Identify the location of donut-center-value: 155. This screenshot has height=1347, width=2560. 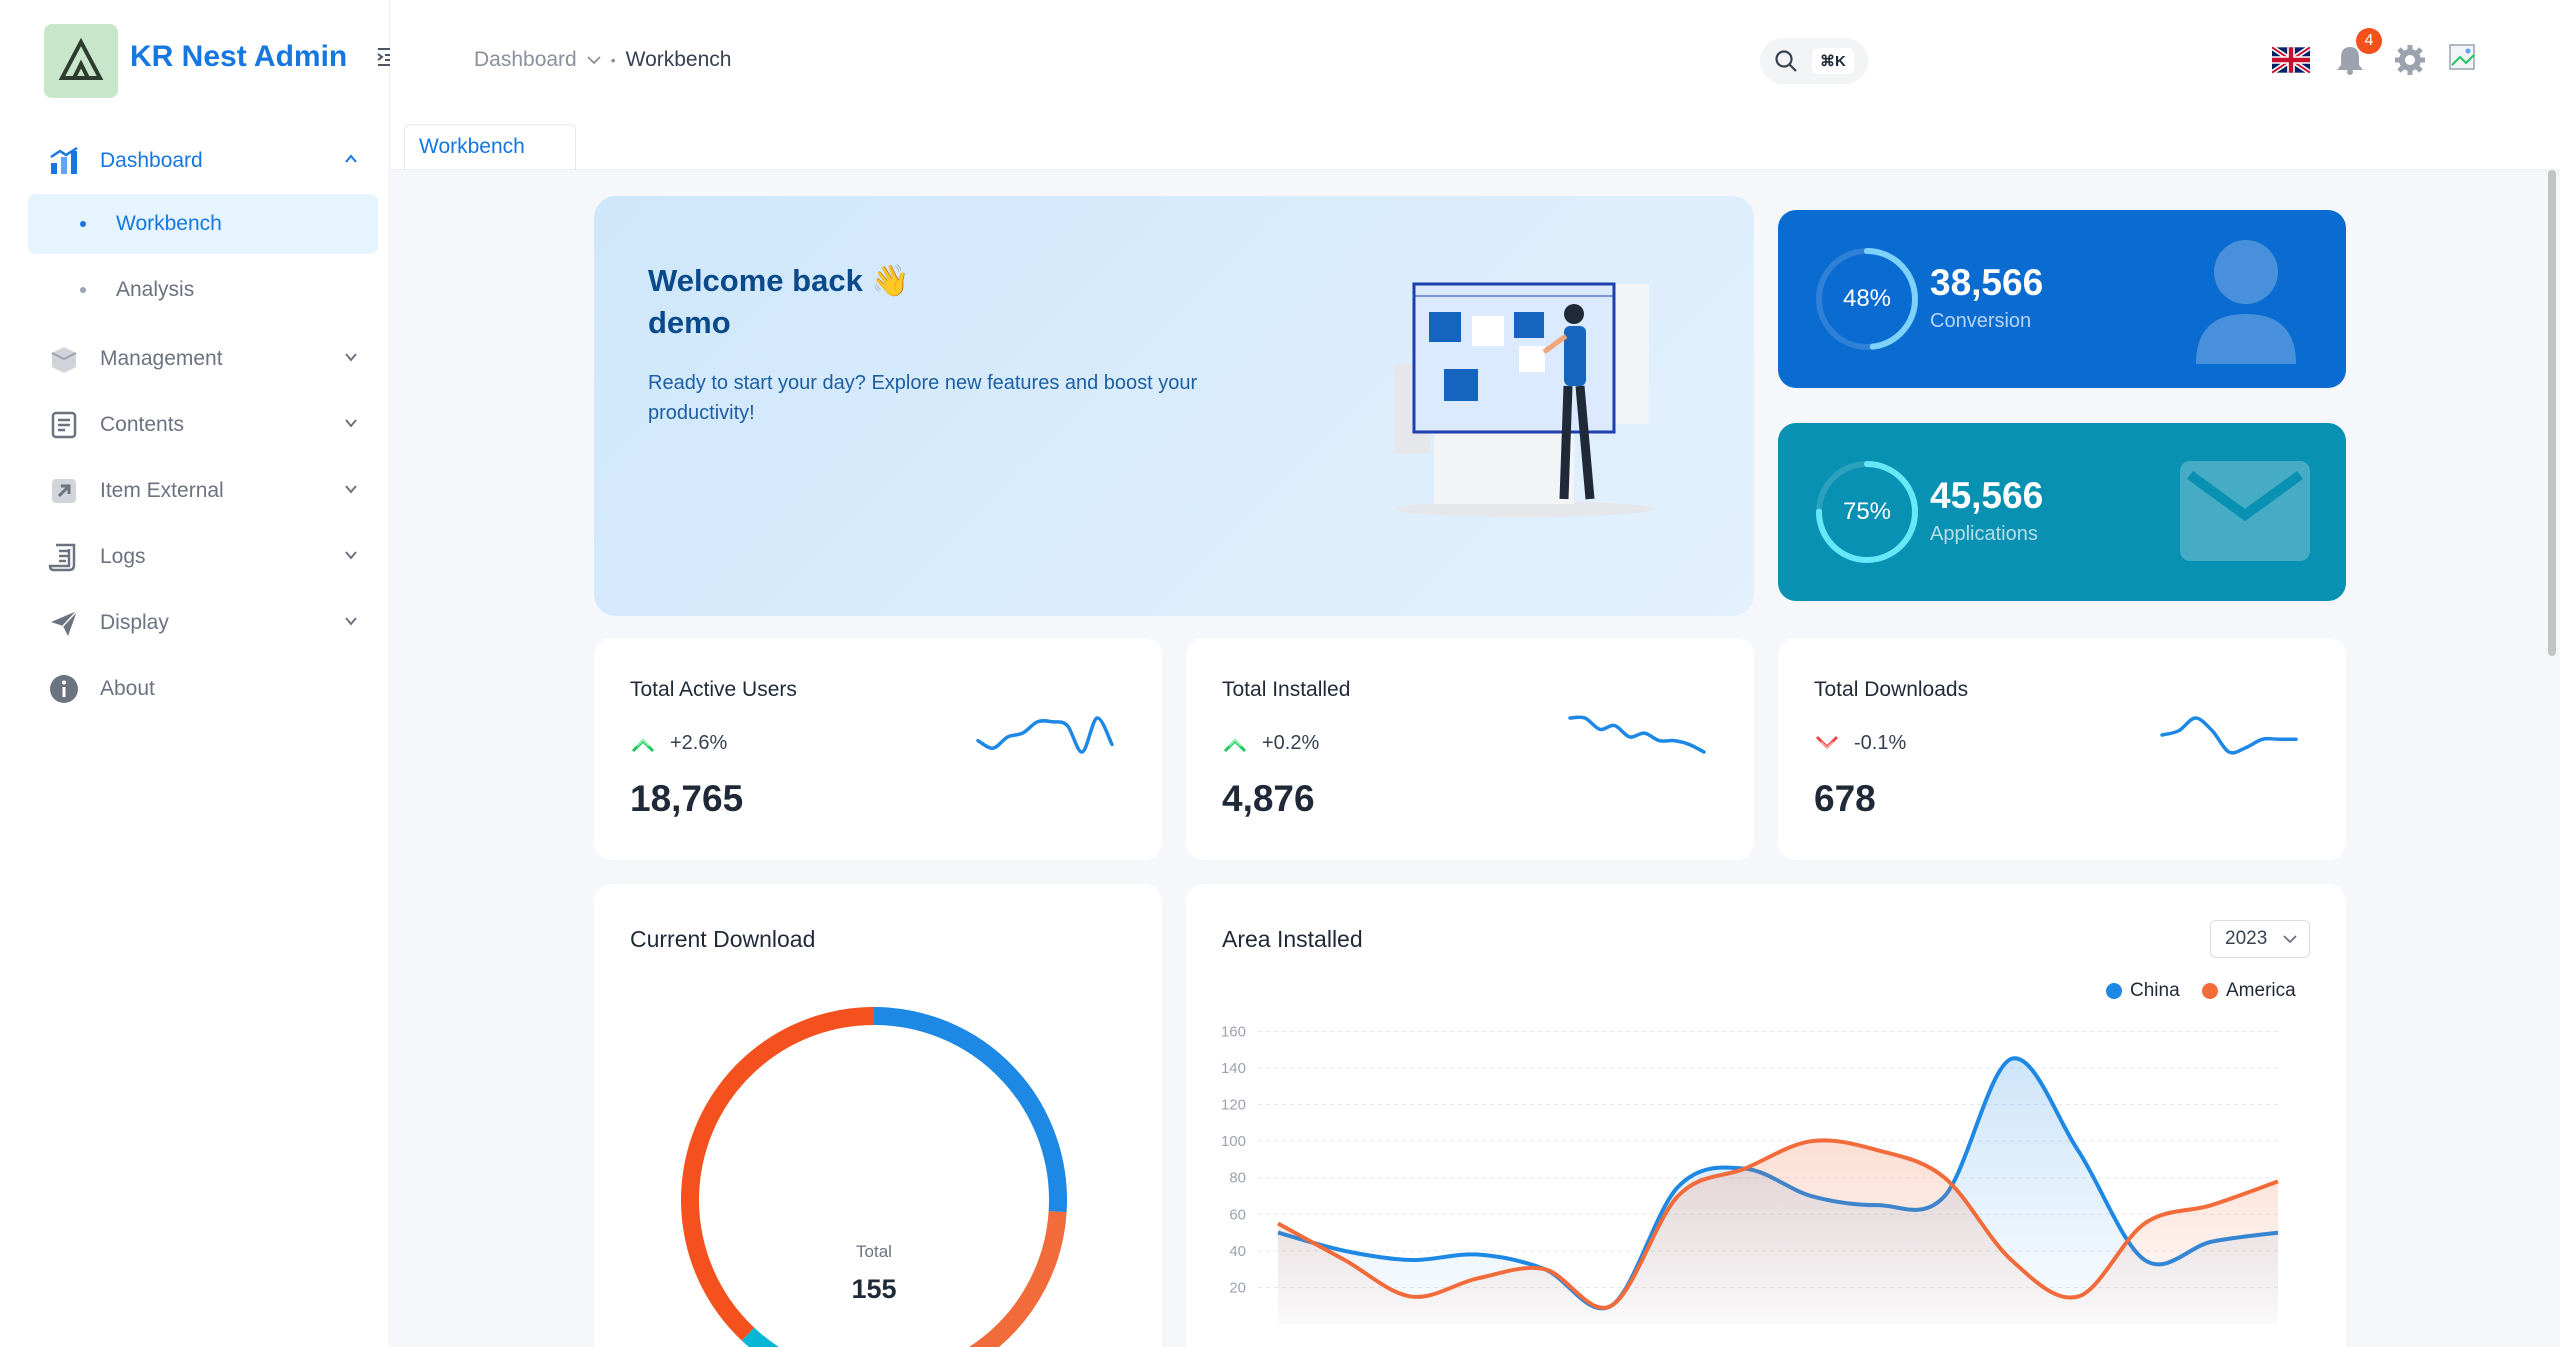
(873, 1289).